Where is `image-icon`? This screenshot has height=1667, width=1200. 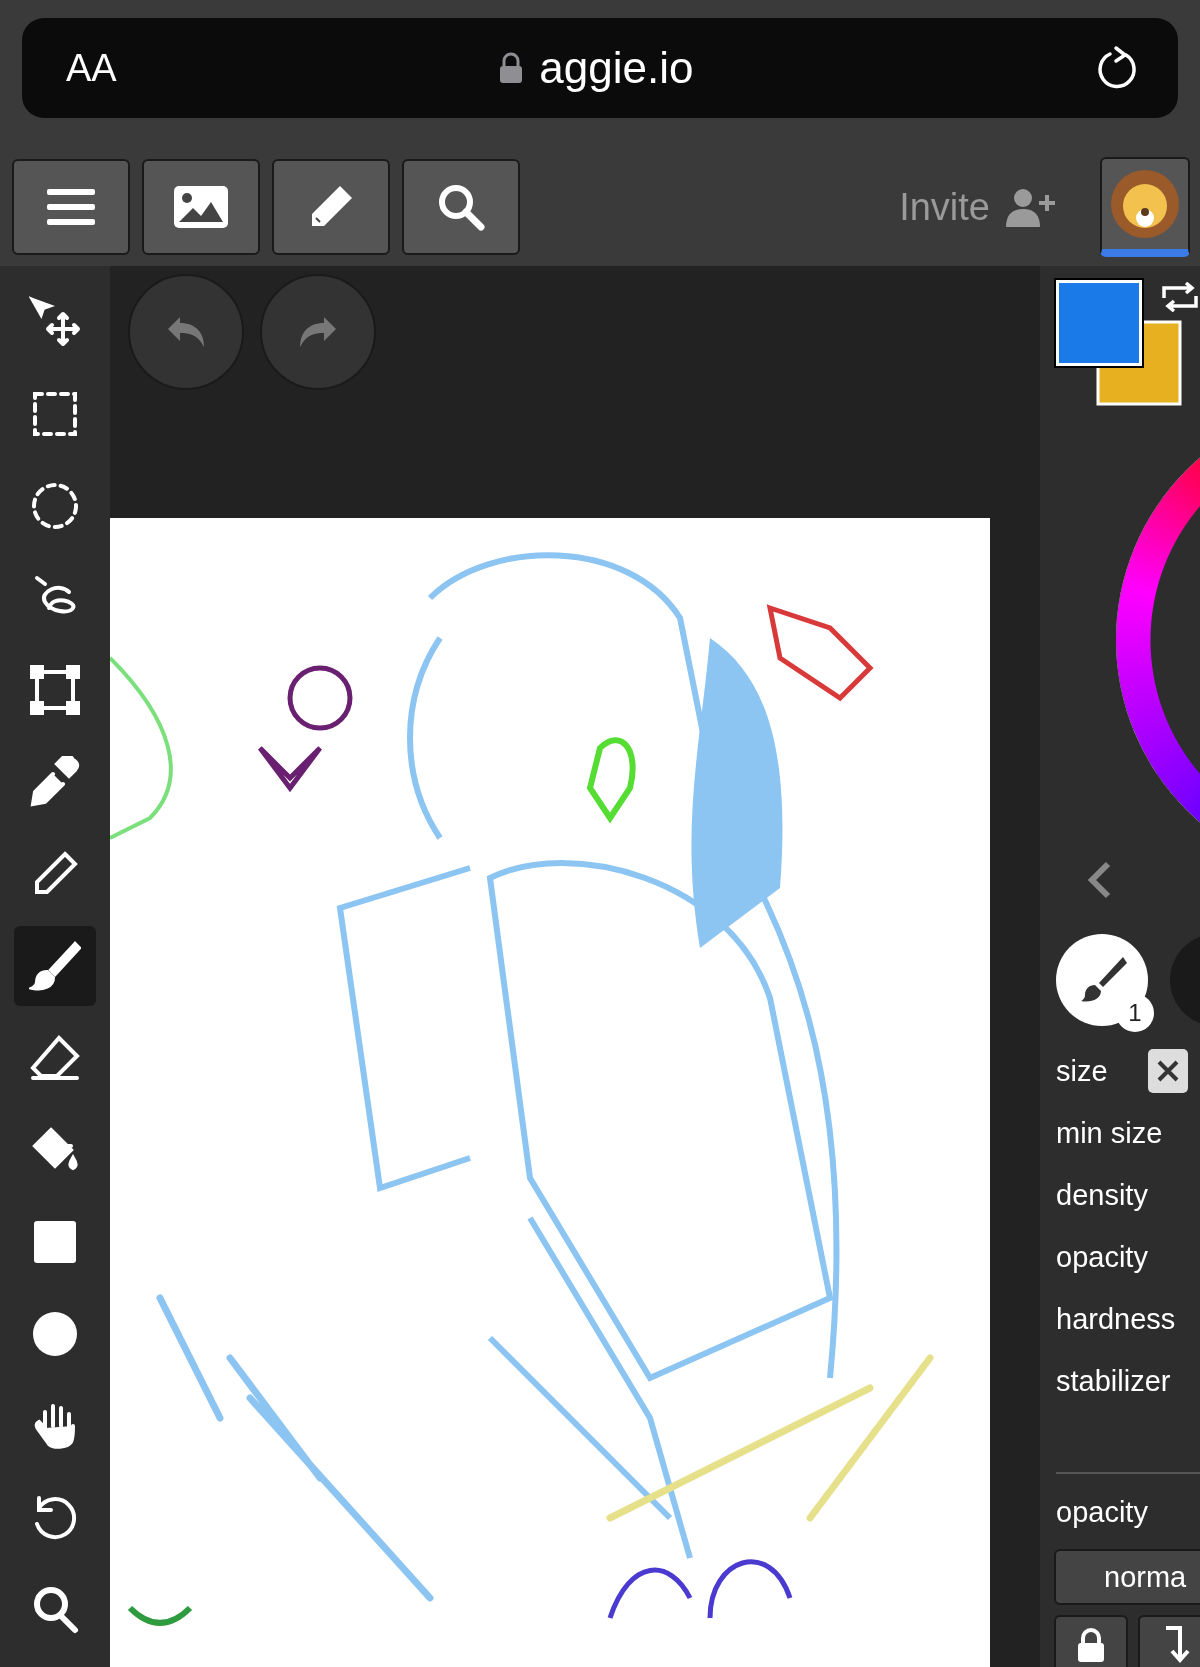
image-icon is located at coordinates (201, 207).